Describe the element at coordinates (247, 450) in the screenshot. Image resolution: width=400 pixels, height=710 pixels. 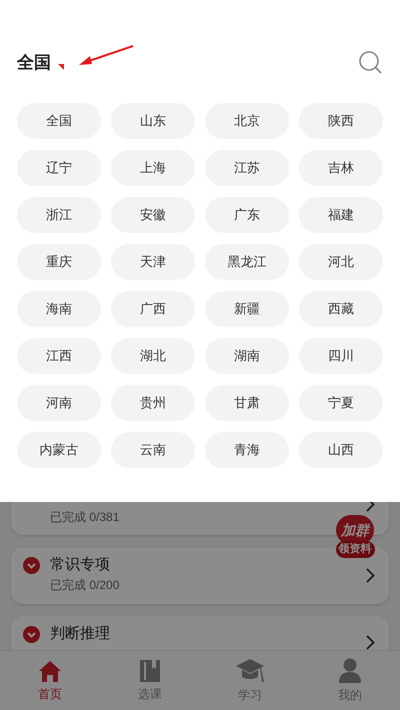
I see `province-chip: 青海` at that location.